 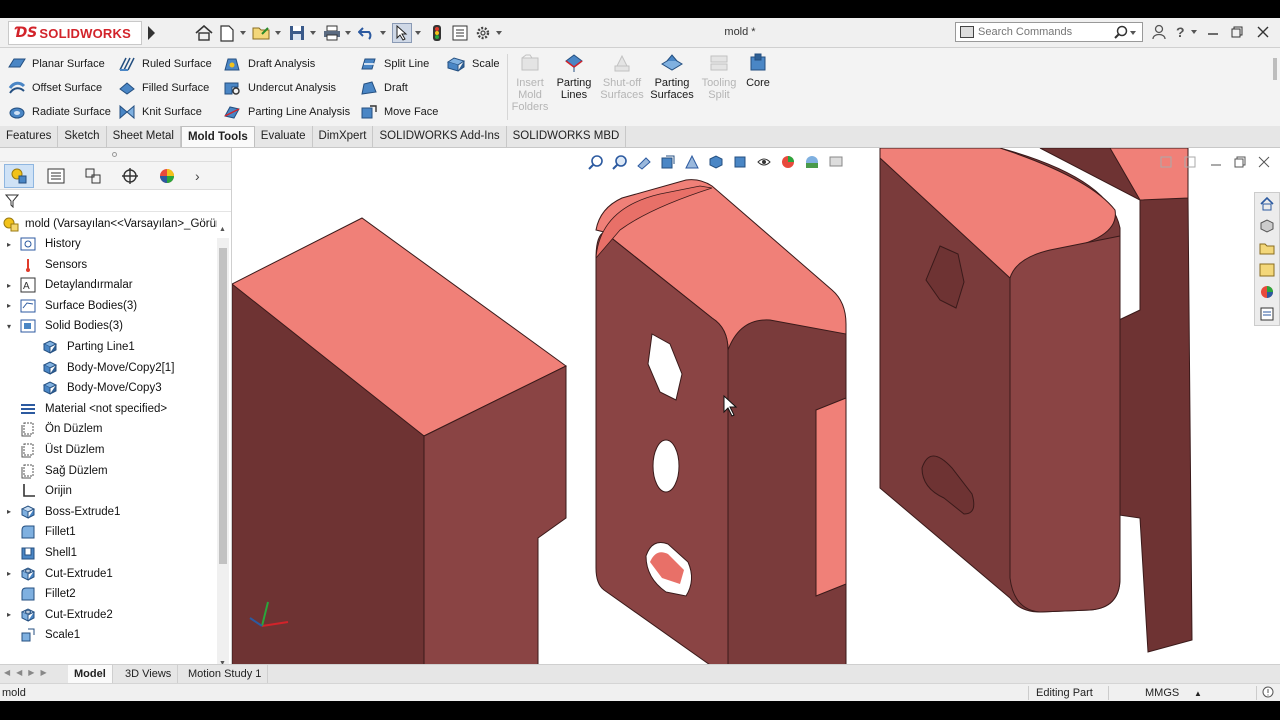 What do you see at coordinates (1159, 32) in the screenshot?
I see `user-icon` at bounding box center [1159, 32].